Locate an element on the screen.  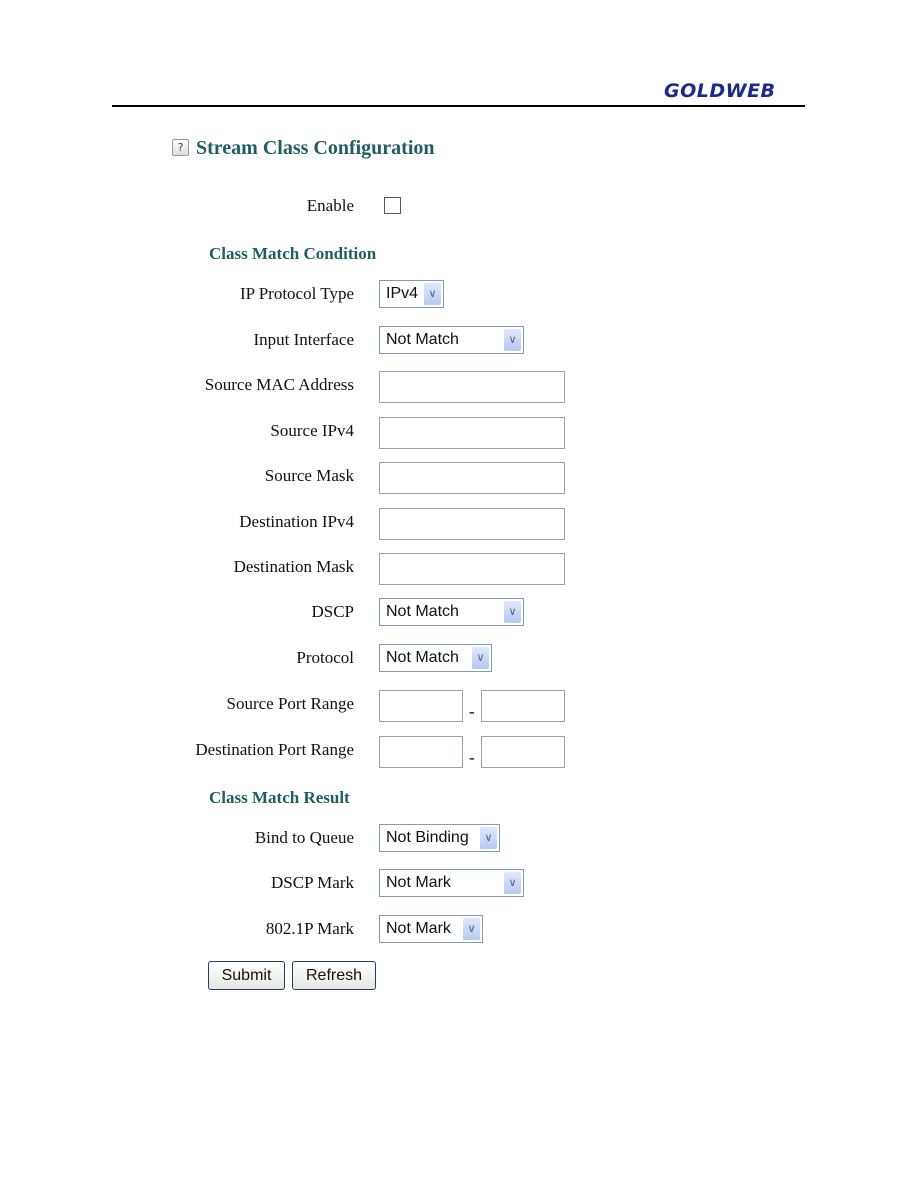
result-heading: Class Match Result is located at coordinates (279, 797).